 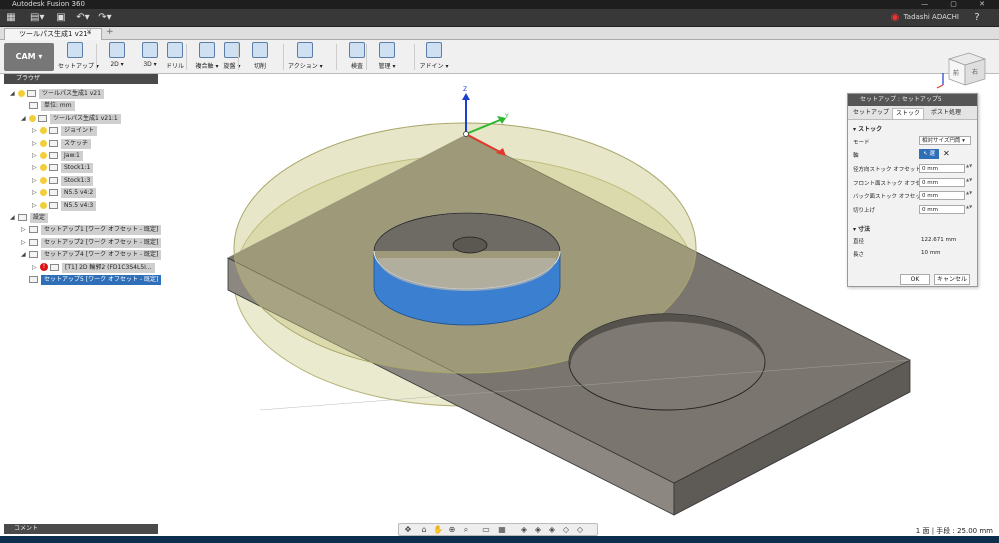 I want to click on view-home-icon: ◇, so click(x=580, y=530).